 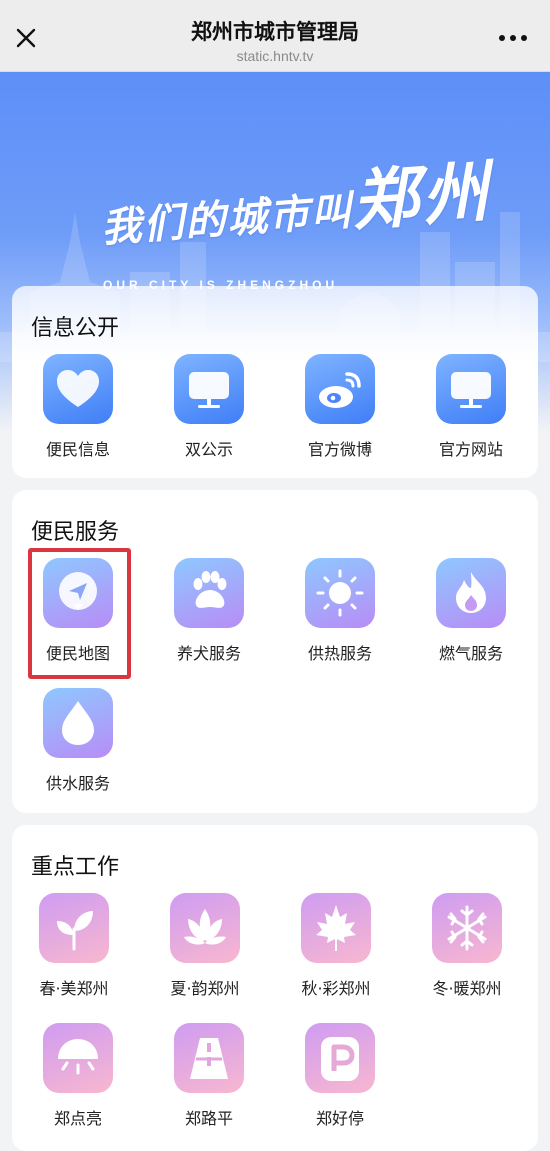 What do you see at coordinates (471, 593) in the screenshot?
I see `flame-icon` at bounding box center [471, 593].